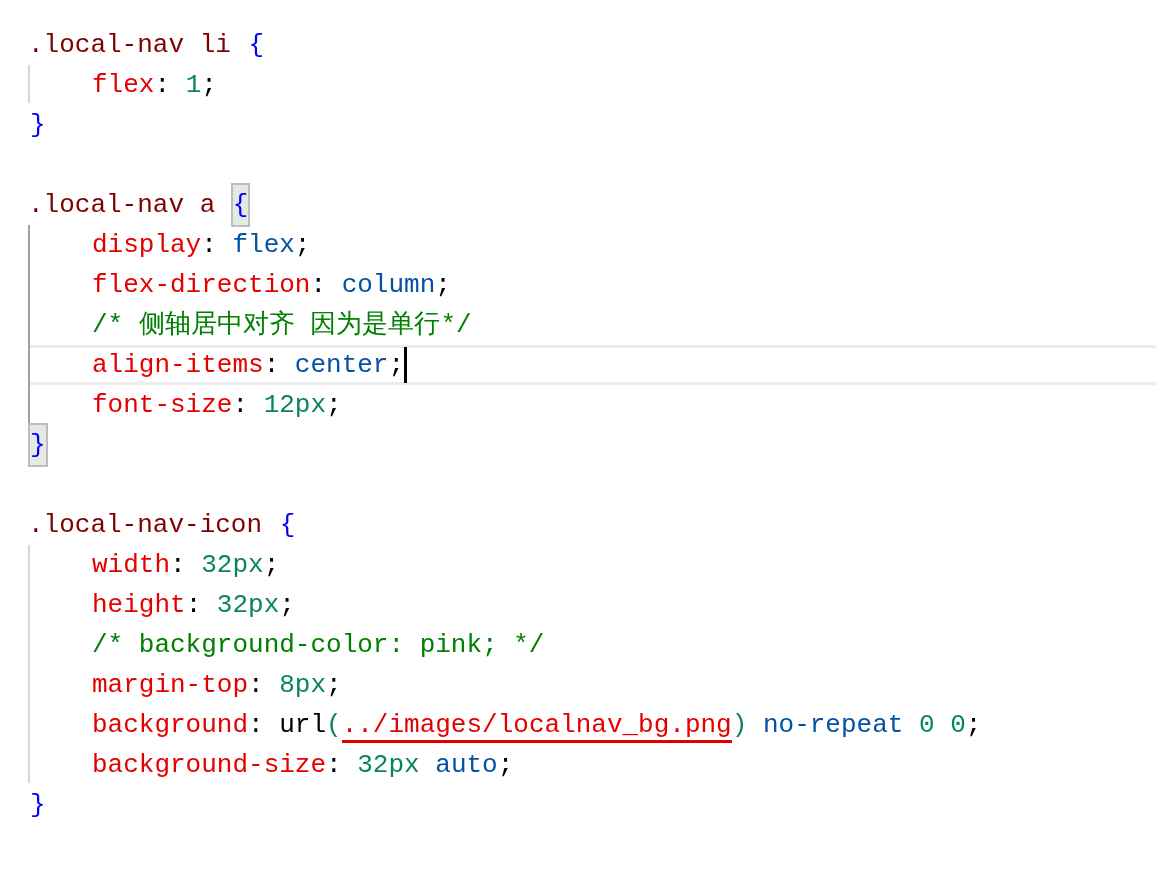 The image size is (1156, 871). Describe the element at coordinates (217, 405) in the screenshot. I see `code-line: font-size: 12px;` at that location.